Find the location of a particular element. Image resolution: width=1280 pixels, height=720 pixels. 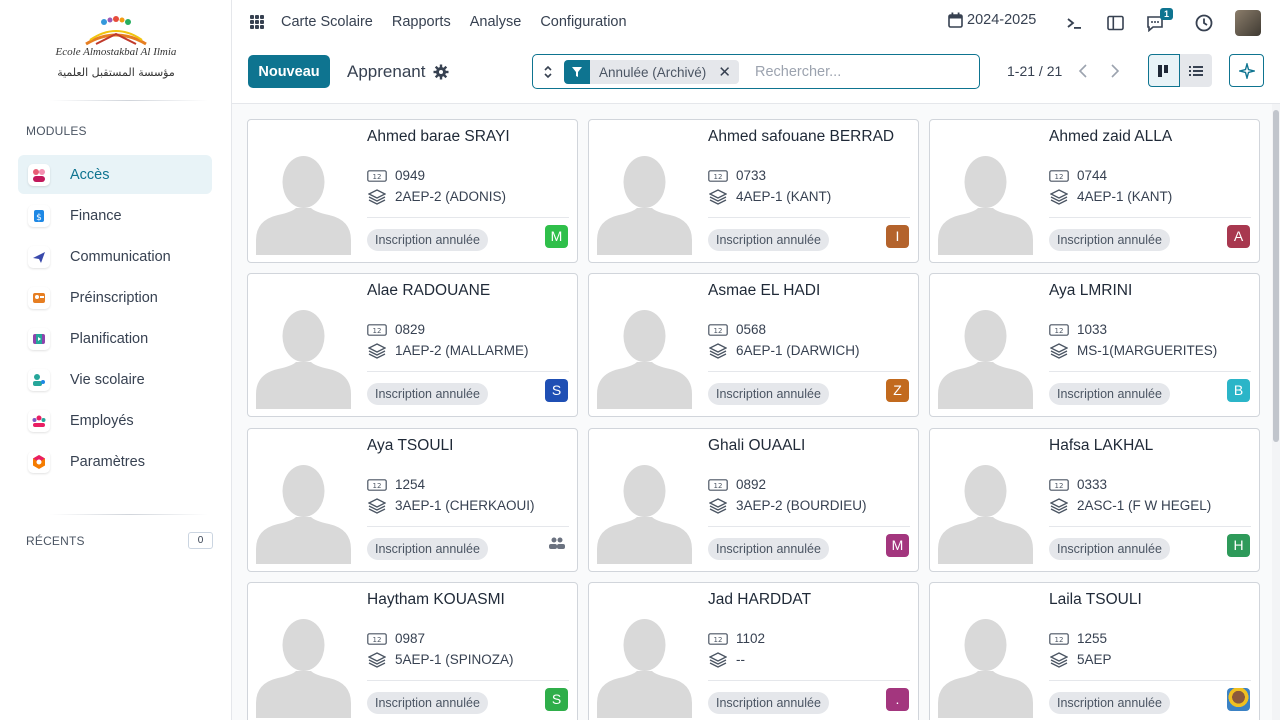

academic-year-selector: 2024-2025 is located at coordinates (992, 20).